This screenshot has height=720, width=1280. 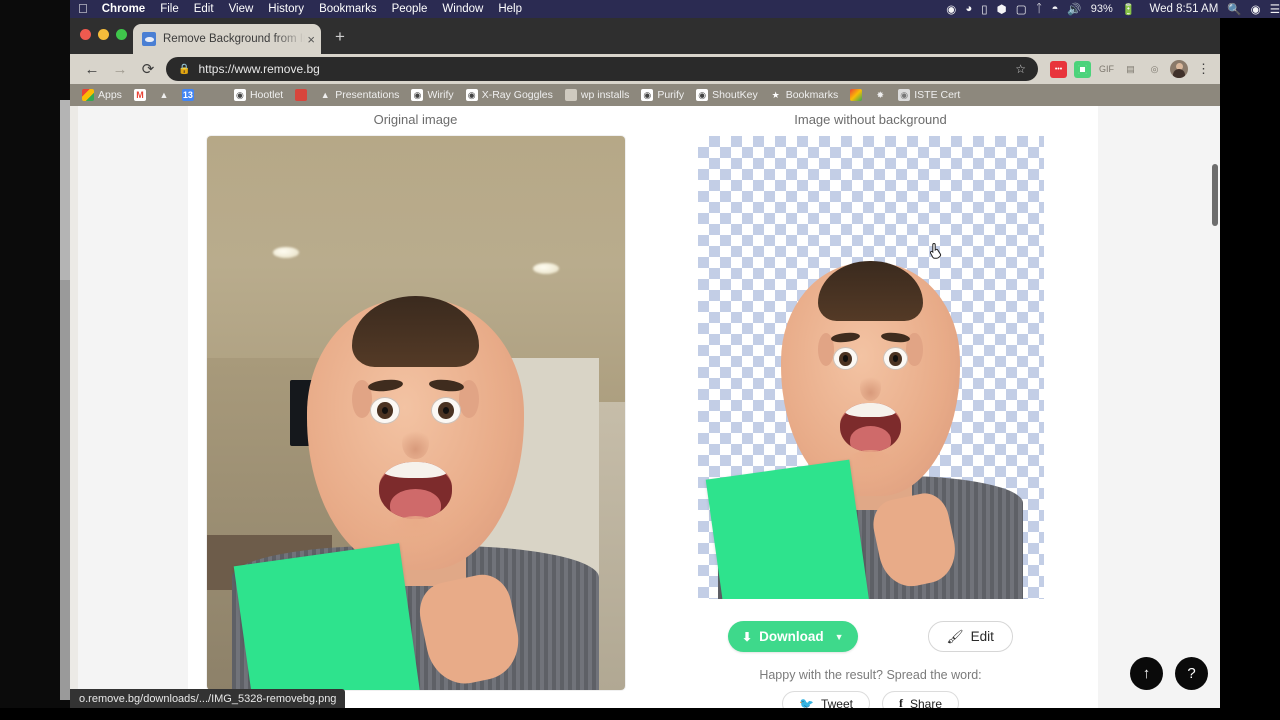 I want to click on head, so click(x=415, y=433).